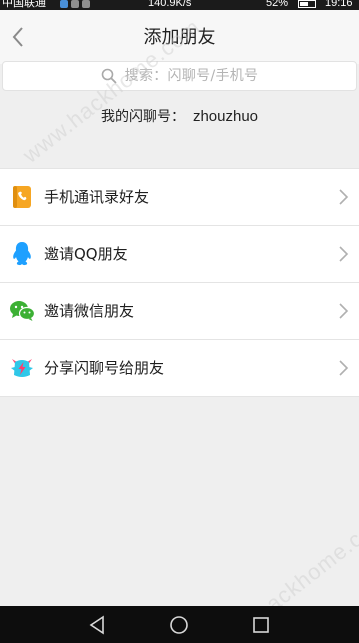 The height and width of the screenshot is (643, 359). I want to click on search-icon, so click(109, 76).